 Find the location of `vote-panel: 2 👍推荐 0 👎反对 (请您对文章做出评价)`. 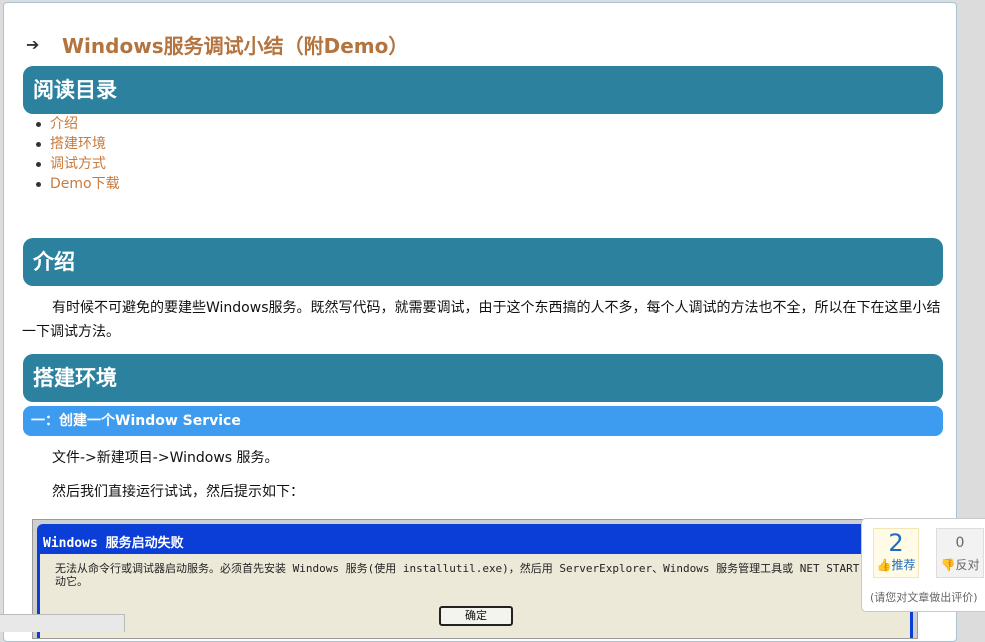

vote-panel: 2 👍推荐 0 👎反对 (请您对文章做出评价) is located at coordinates (923, 565).